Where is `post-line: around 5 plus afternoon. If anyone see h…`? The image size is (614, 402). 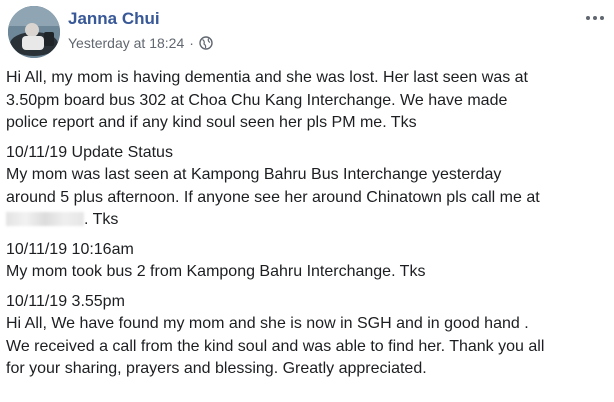 post-line: around 5 plus afternoon. If anyone see h… is located at coordinates (273, 197).